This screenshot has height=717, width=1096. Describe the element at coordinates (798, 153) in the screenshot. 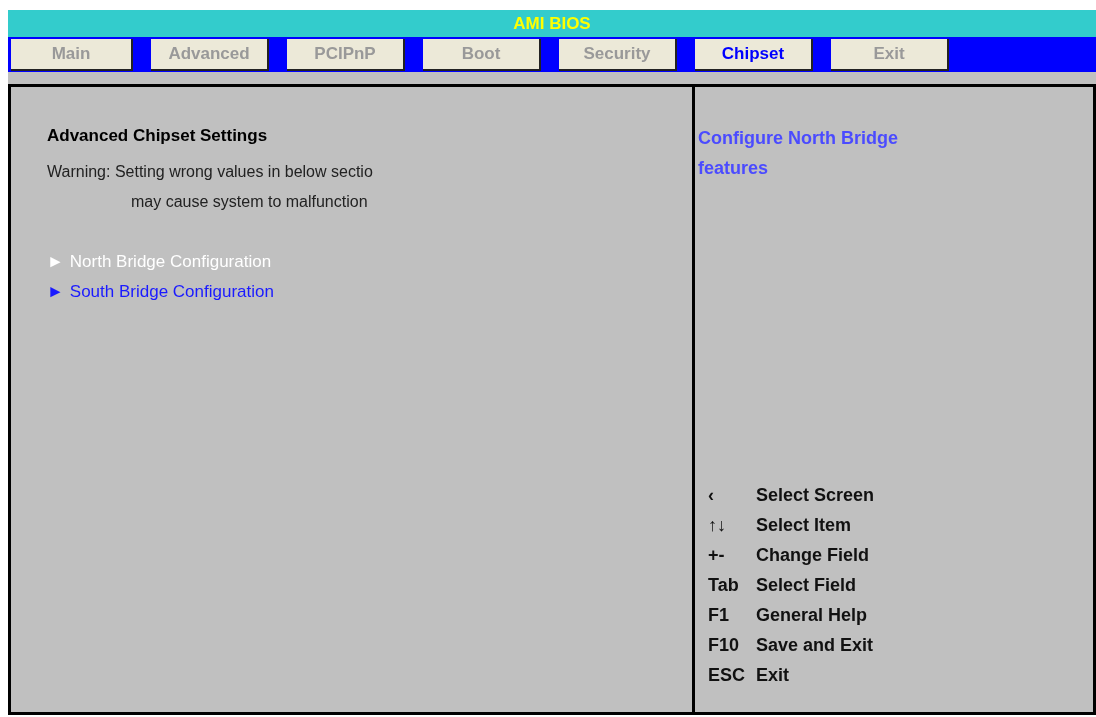

I see `help-text: Configure North Bridge features` at that location.